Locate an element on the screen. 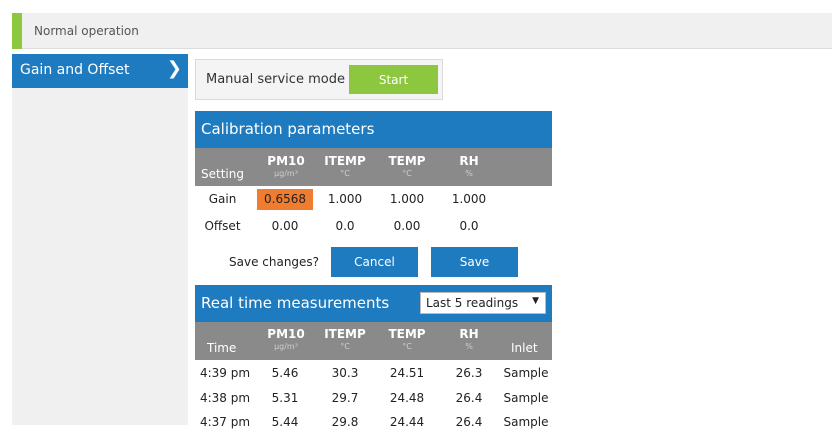  calibration-column-headers: Setting PM10 µg/m³ ITEMP °C TEMP °C RH % is located at coordinates (373, 167).